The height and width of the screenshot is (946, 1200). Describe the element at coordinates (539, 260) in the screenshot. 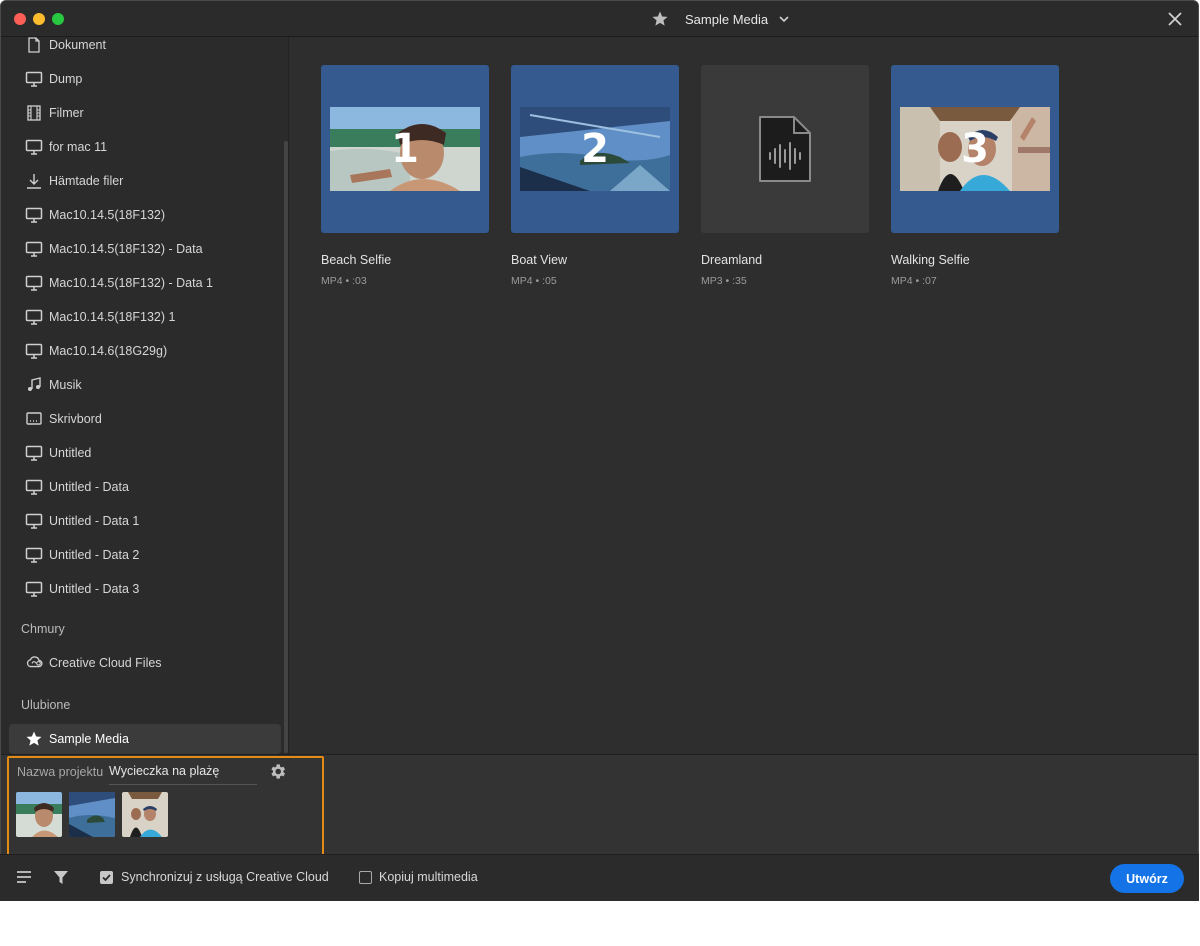

I see `media-title: Boat View` at that location.